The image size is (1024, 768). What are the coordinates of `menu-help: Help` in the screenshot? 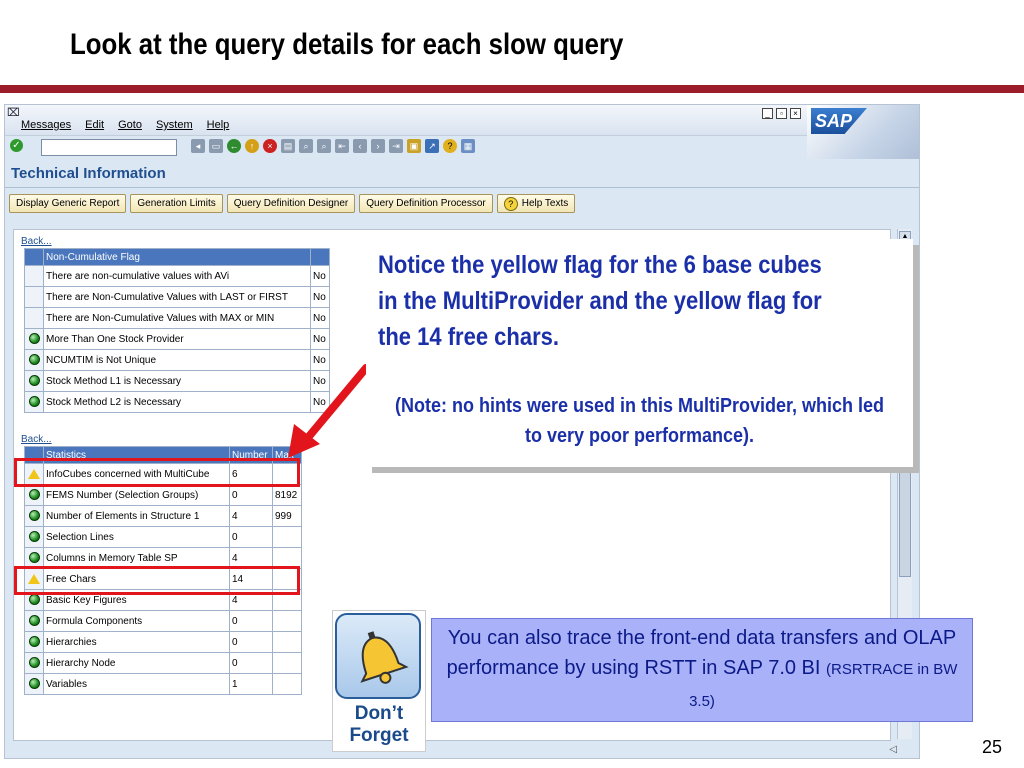 It's located at (218, 125).